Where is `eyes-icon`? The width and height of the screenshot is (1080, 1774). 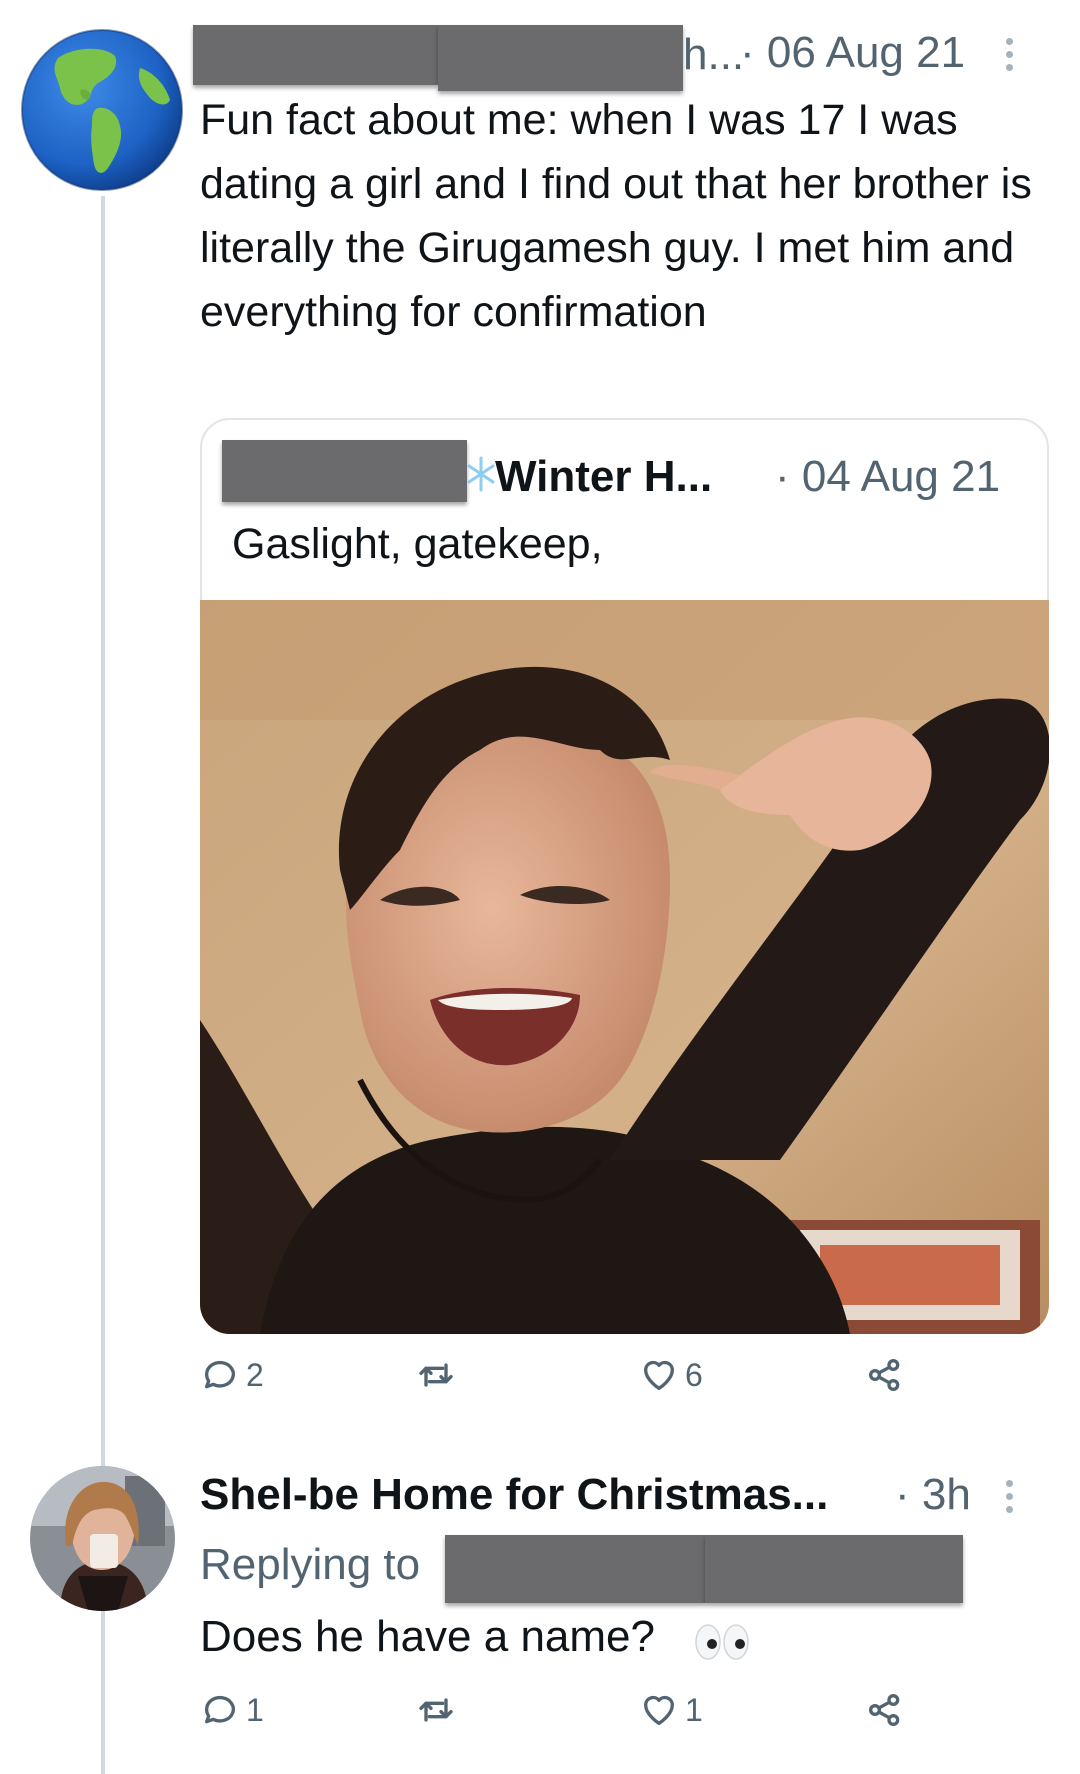 eyes-icon is located at coordinates (722, 1642).